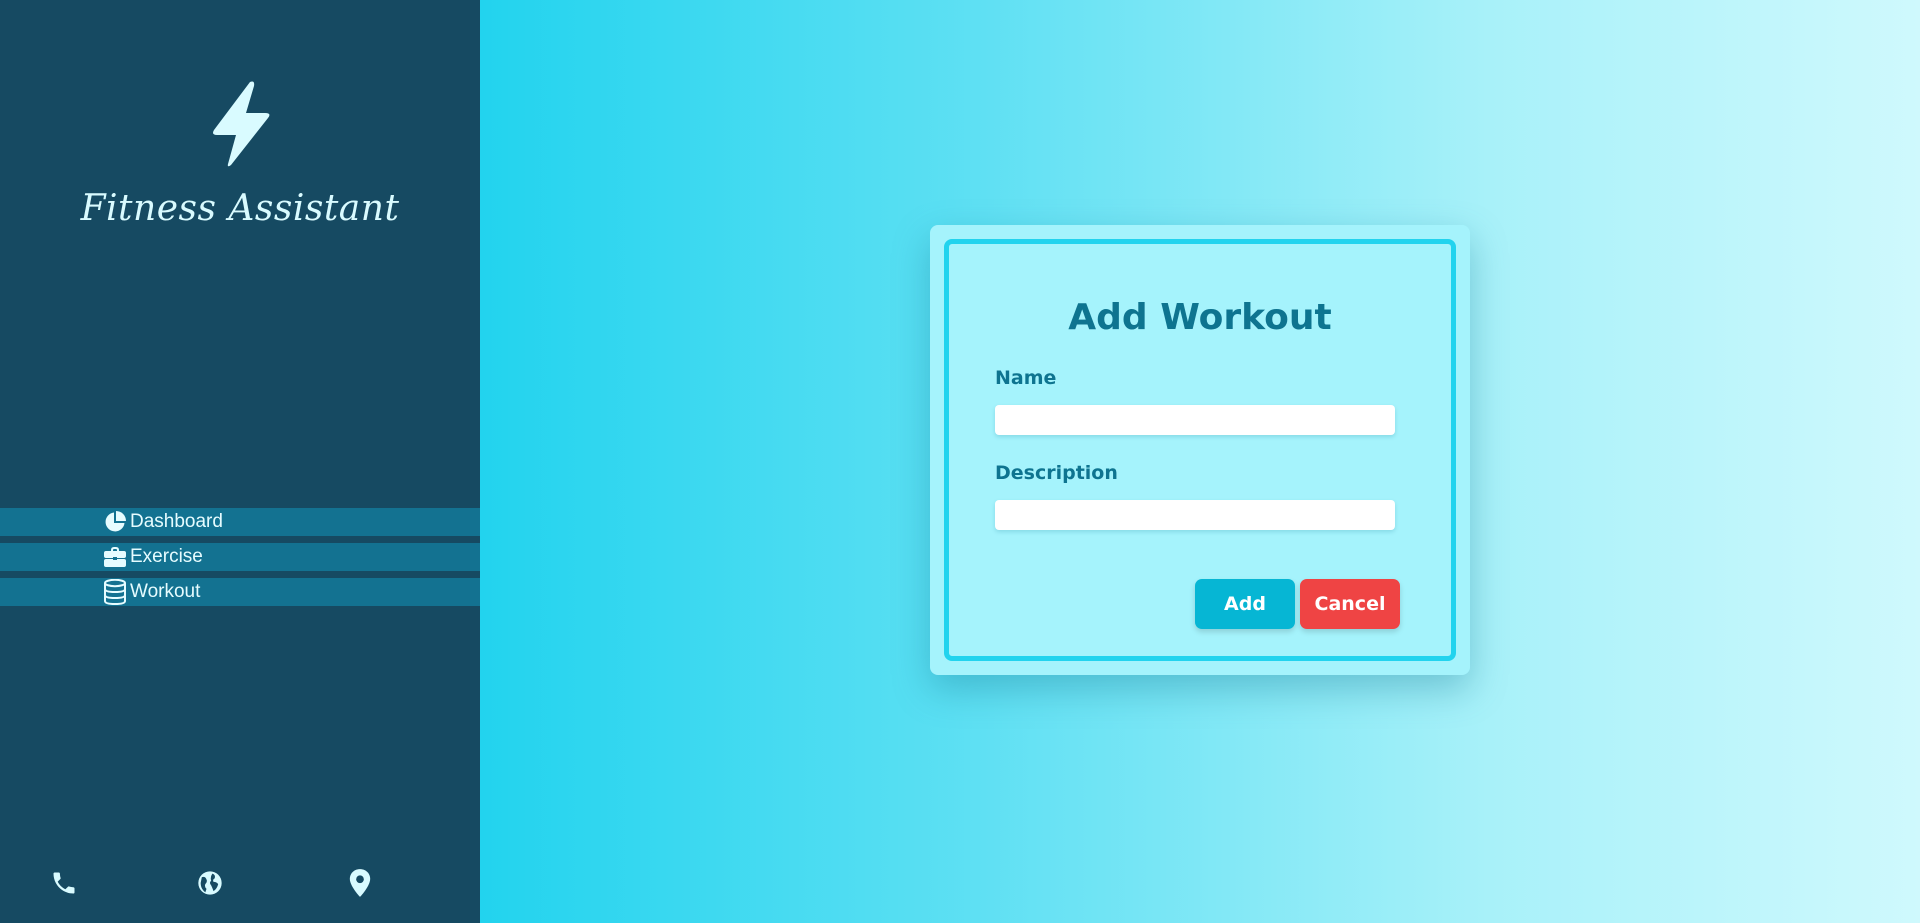  I want to click on cancel-button: Cancel, so click(1350, 604).